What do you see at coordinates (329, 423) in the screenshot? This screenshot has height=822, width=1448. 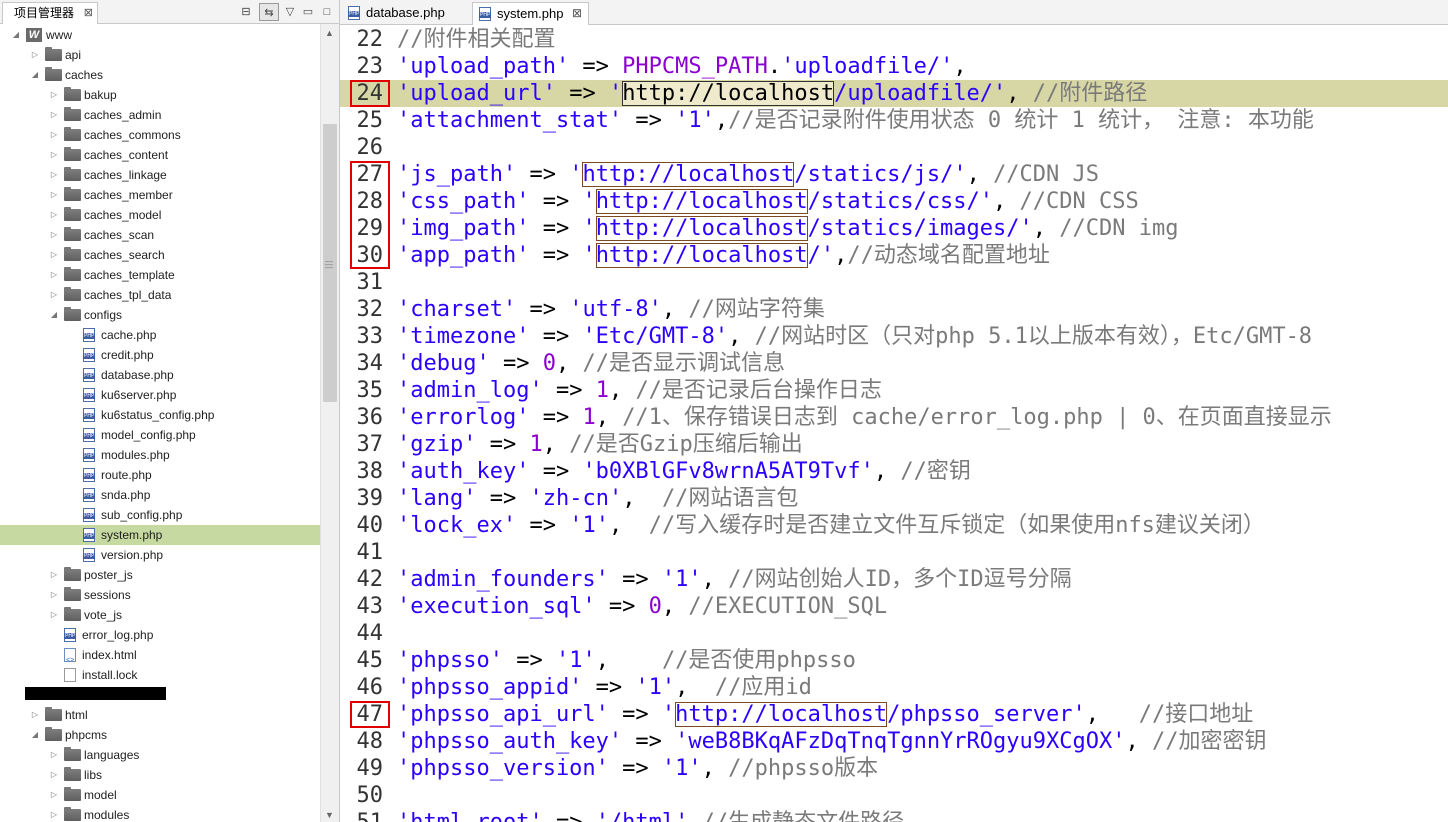 I see `tree-scrollbar: ▲ — — — ▼` at bounding box center [329, 423].